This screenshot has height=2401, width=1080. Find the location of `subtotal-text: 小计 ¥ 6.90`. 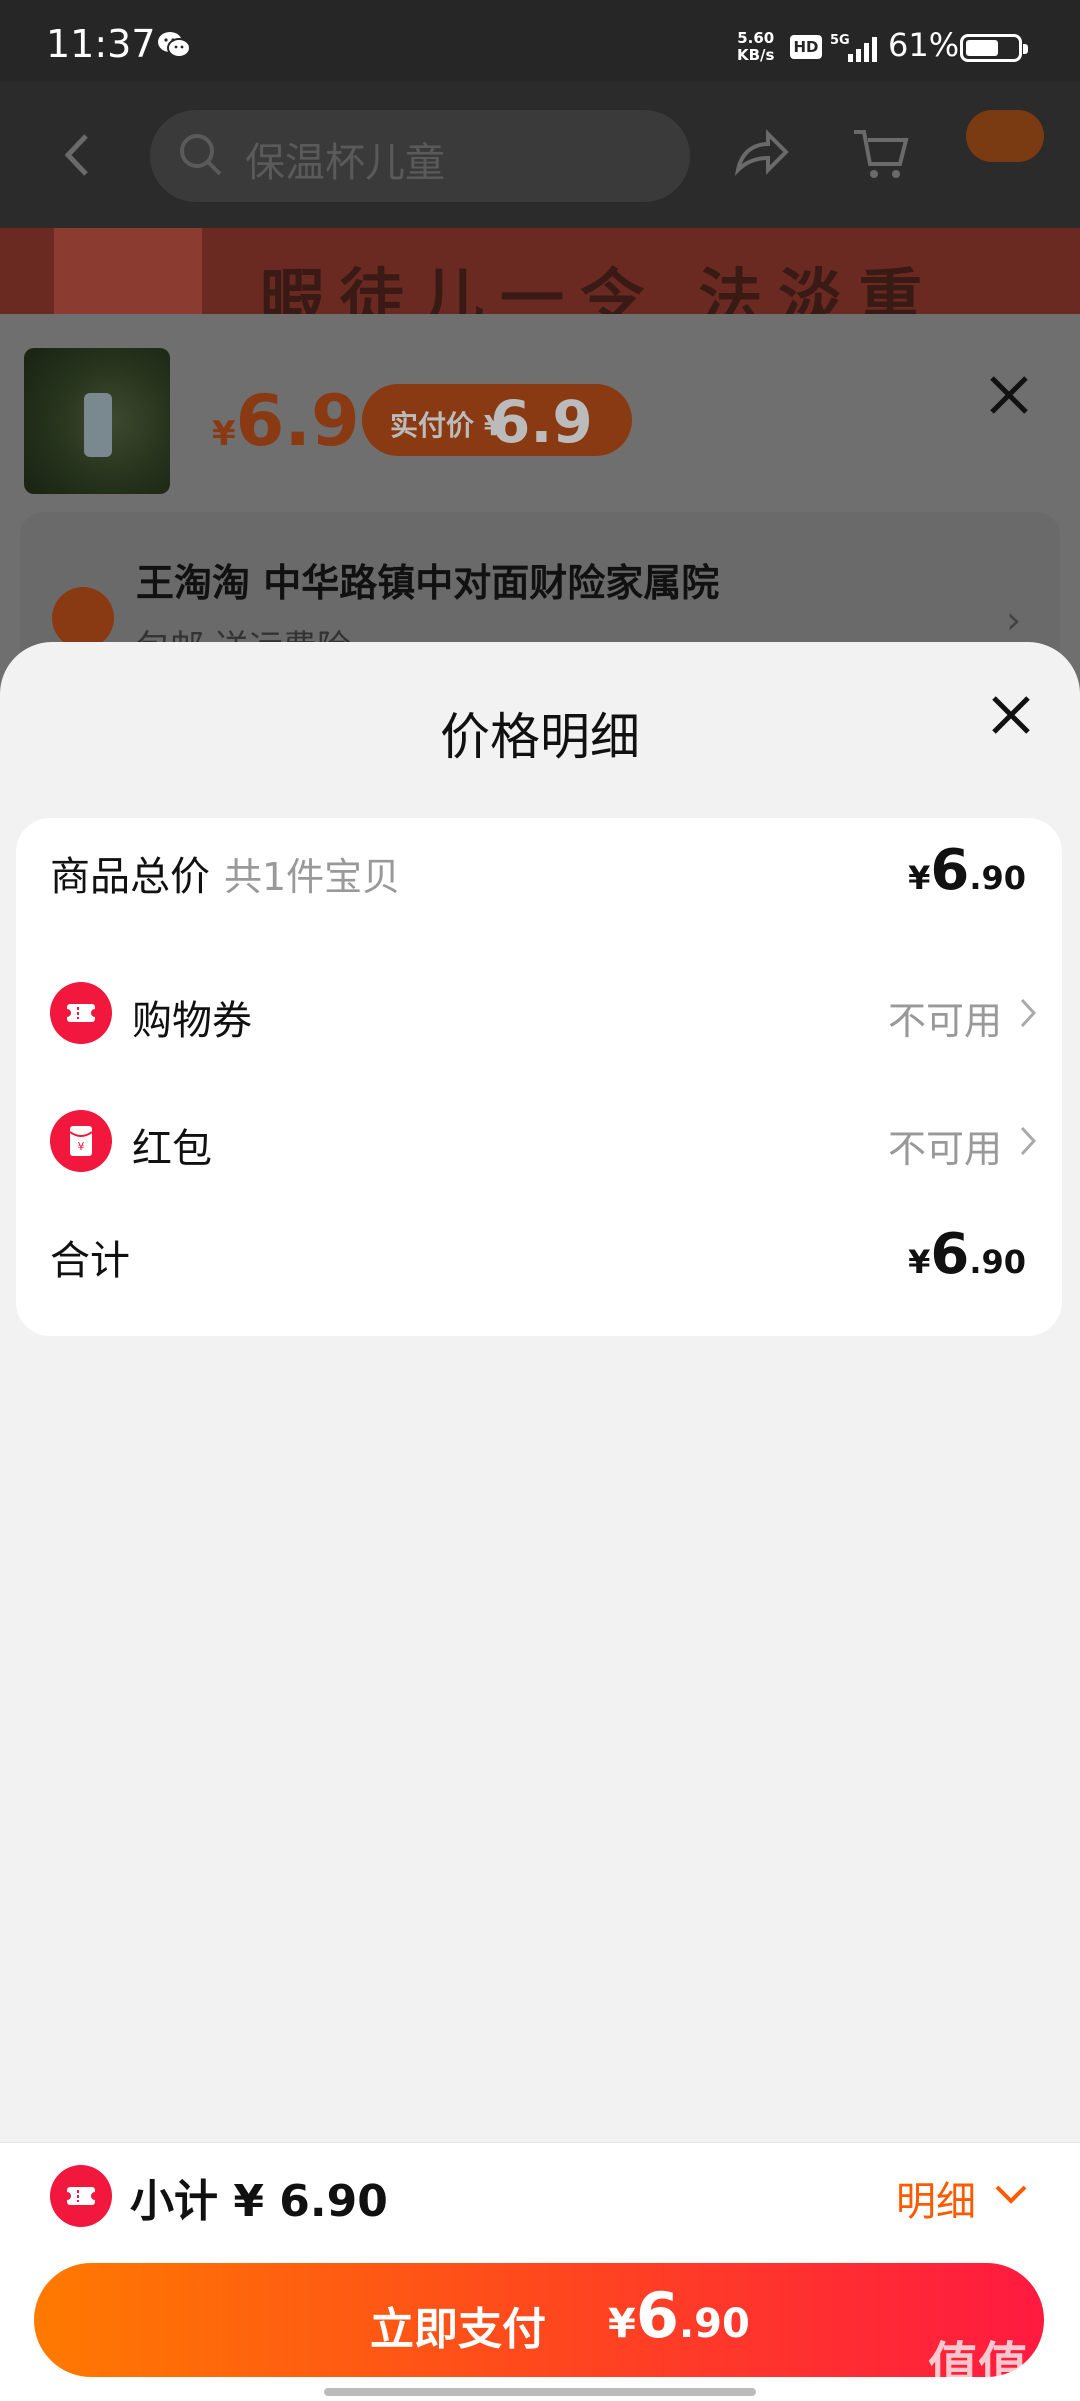

subtotal-text: 小计 ¥ 6.90 is located at coordinates (259, 2201).